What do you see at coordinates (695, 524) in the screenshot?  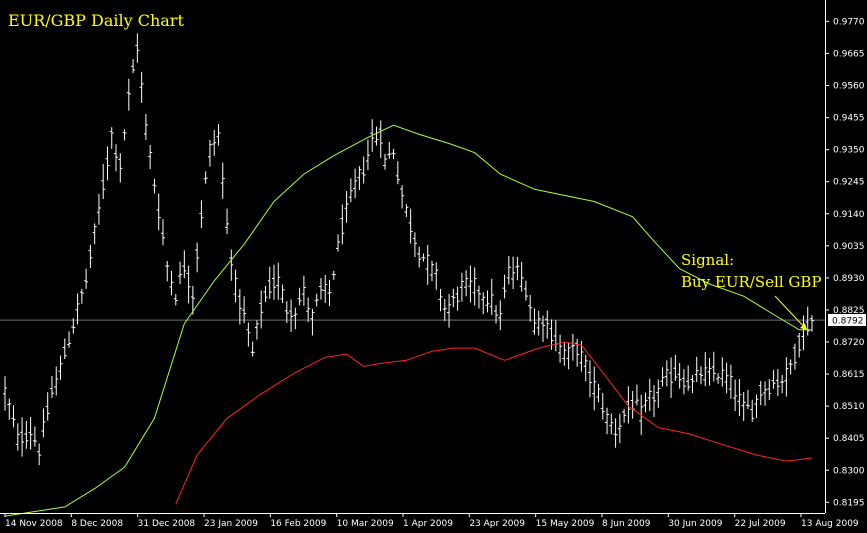 I see `x-tick-label: 30 Jun 2009` at bounding box center [695, 524].